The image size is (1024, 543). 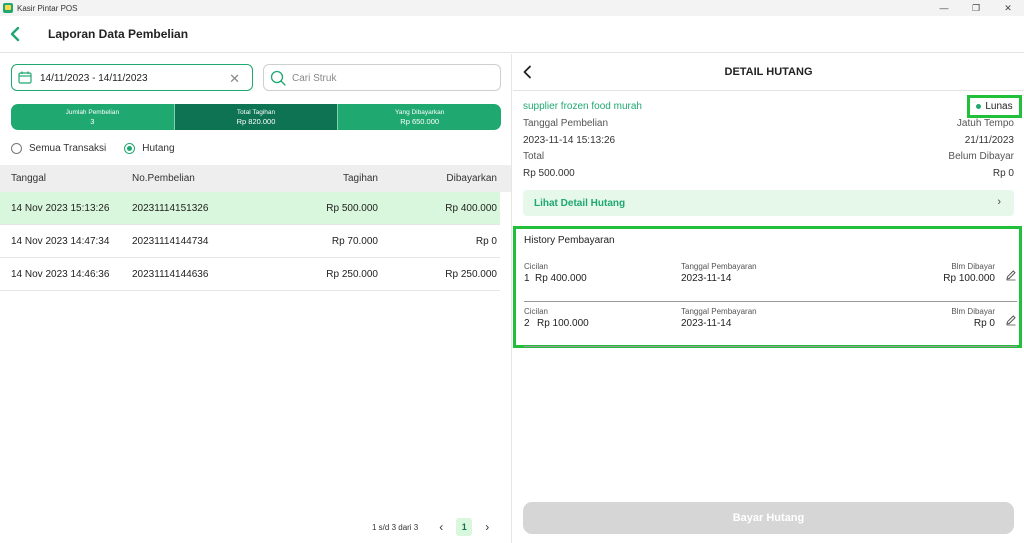 I want to click on page-title: Laporan Data Pembelian, so click(x=118, y=34).